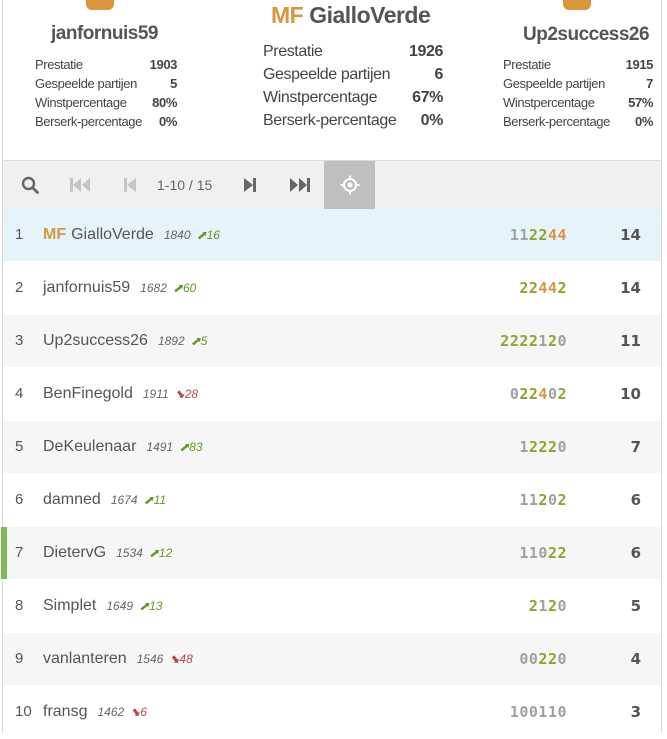 The width and height of the screenshot is (667, 739). I want to click on table-row: 9 vanlanteren 1546 ⬊48 00220 4, so click(332, 659).